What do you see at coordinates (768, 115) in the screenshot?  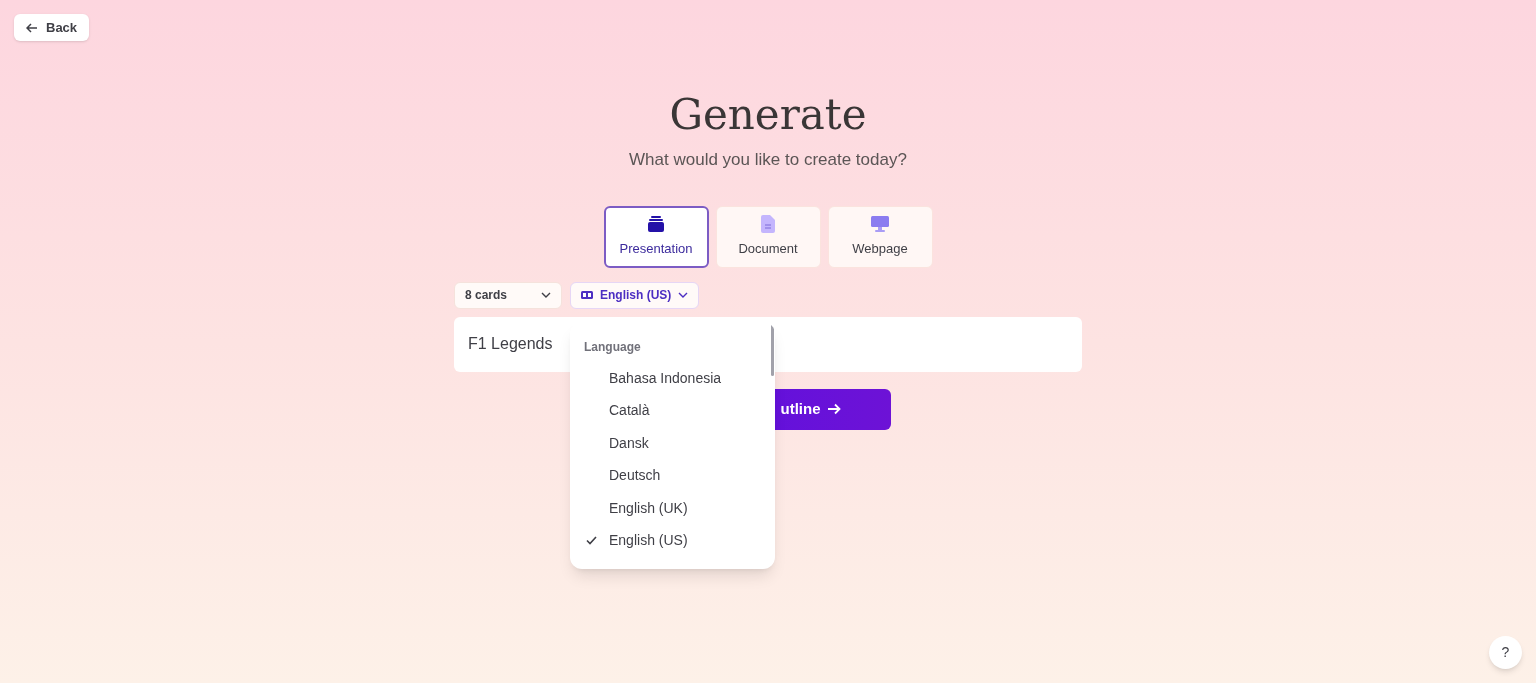 I see `page-title: Generate` at bounding box center [768, 115].